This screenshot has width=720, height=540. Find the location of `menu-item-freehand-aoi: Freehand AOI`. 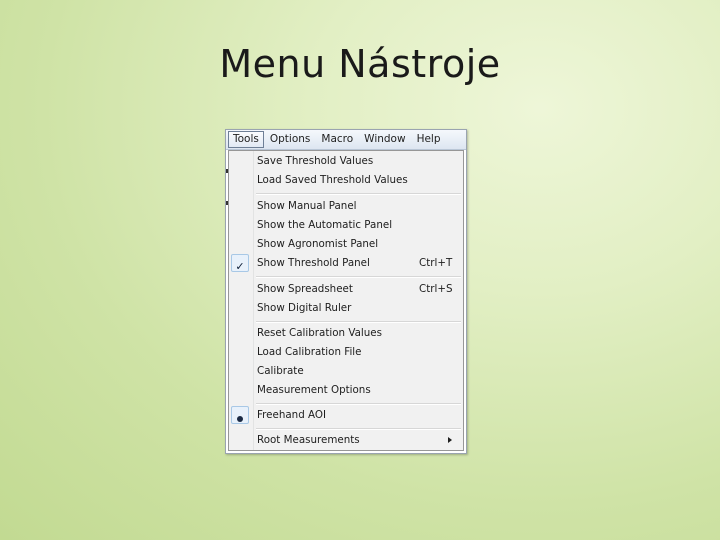

menu-item-freehand-aoi: Freehand AOI is located at coordinates (346, 415).